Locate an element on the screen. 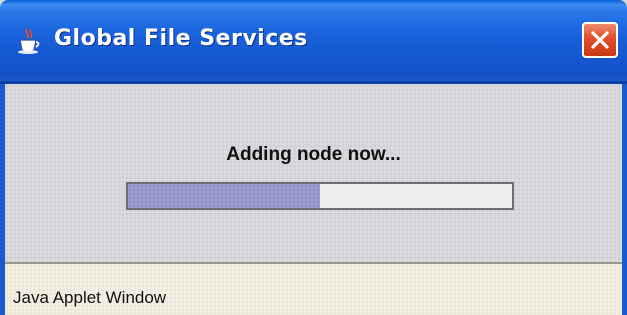  applet-banner-label: Java Applet Window is located at coordinates (90, 297).